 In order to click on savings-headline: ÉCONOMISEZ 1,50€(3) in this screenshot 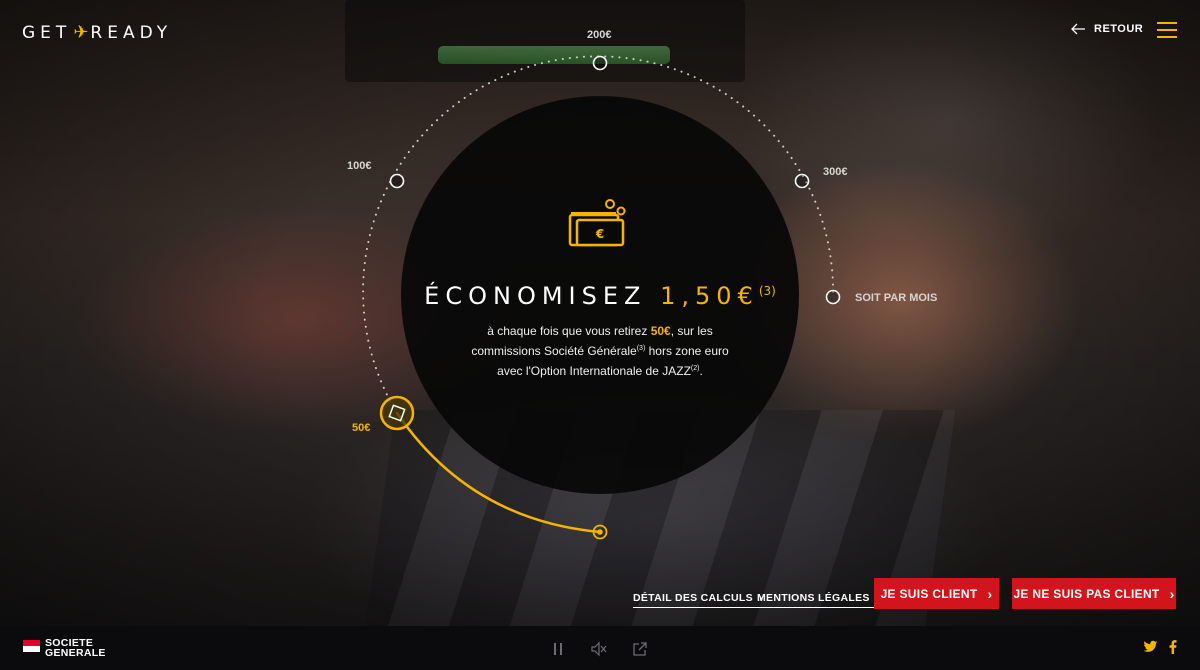, I will do `click(600, 293)`.